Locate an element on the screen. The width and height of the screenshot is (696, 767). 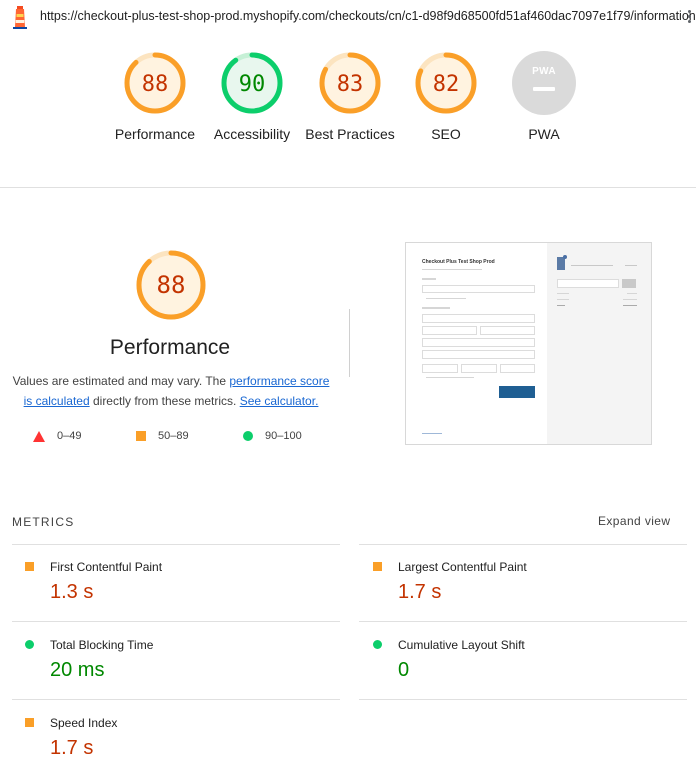
gauge-seo: 82 SEO is located at coordinates (446, 97).